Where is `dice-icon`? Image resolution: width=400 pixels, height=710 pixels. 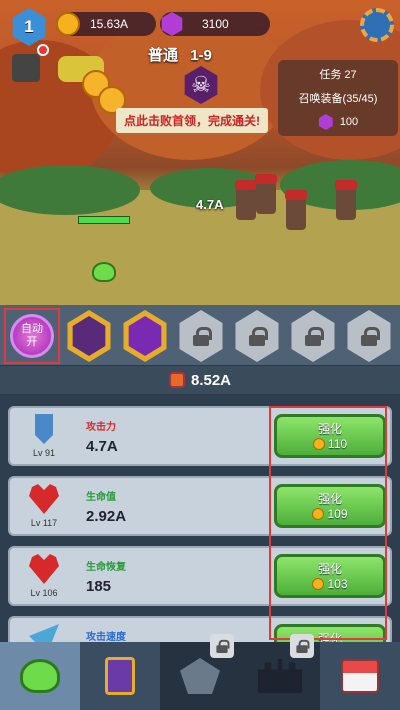
dice-icon is located at coordinates (26, 68).